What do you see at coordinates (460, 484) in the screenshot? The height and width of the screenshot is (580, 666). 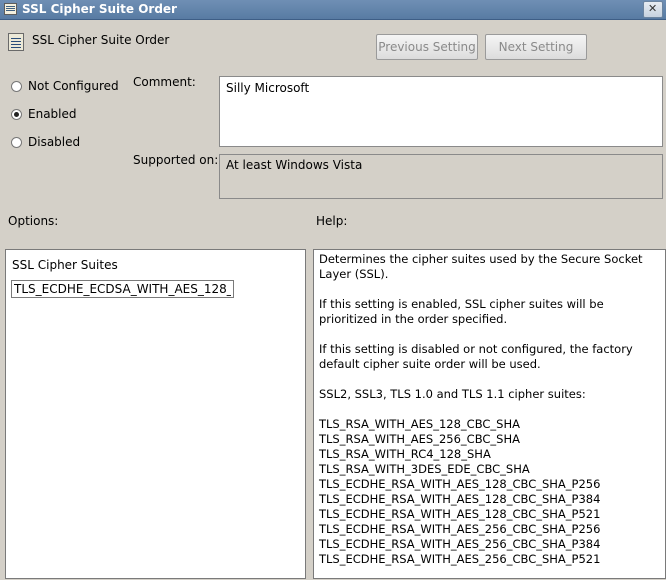 I see `cipher-suite-item: TLS_ECDHE_RSA_WITH_AES_128_CBC_SHA_P256` at bounding box center [460, 484].